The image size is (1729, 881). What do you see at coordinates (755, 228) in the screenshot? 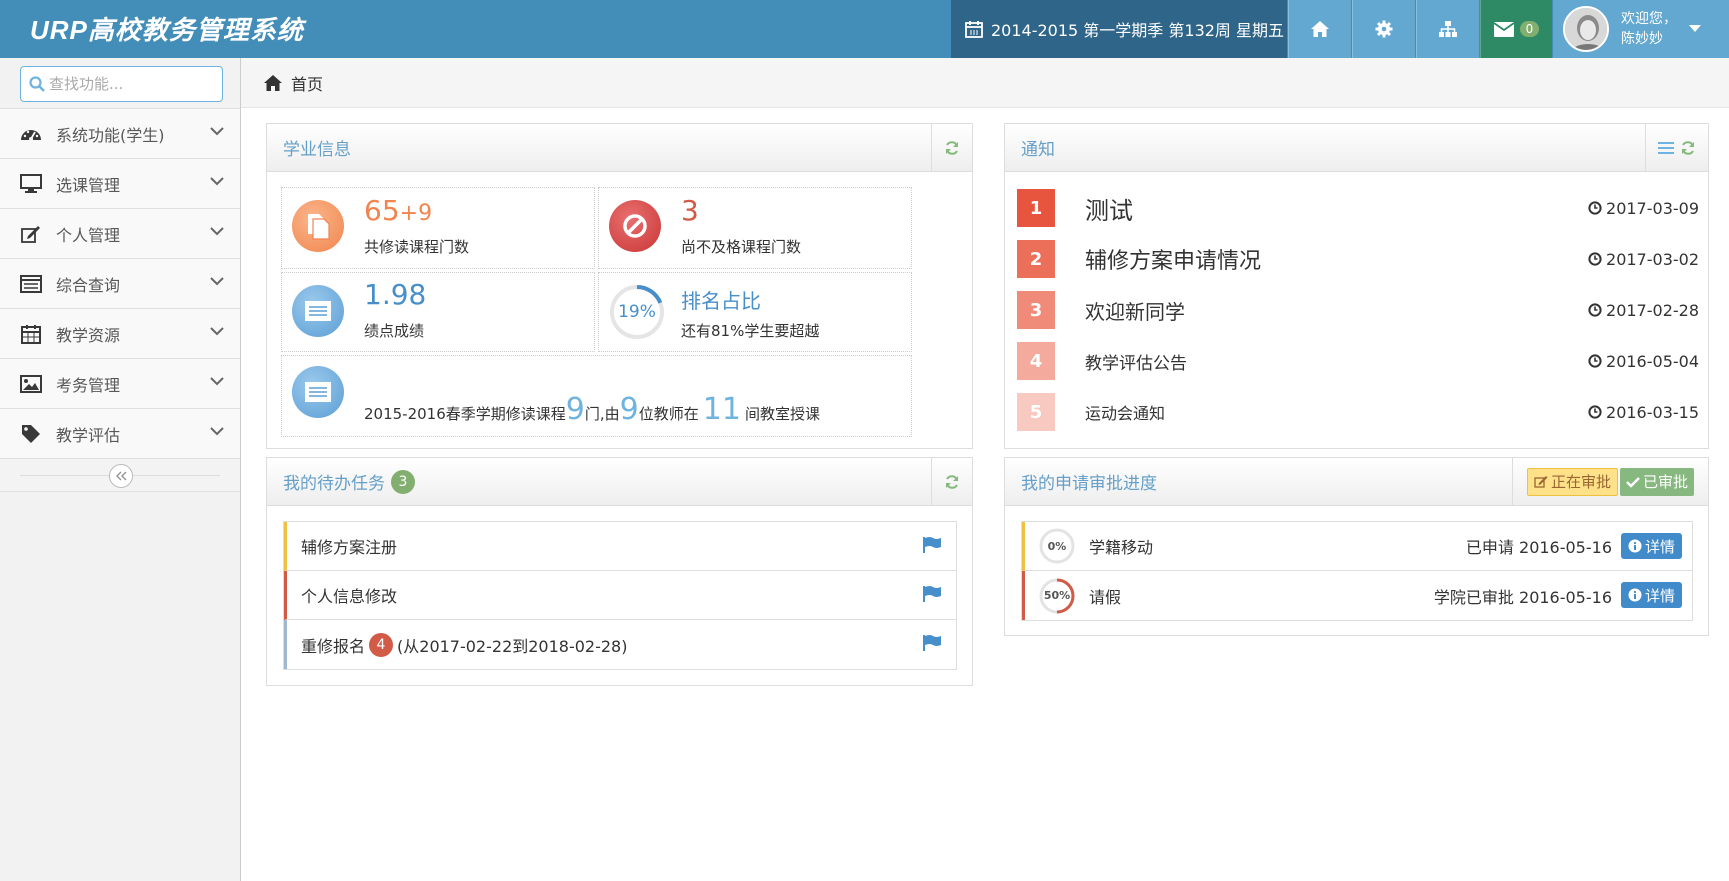
I see `failed-stat: 3 尚不及格课程门数` at bounding box center [755, 228].